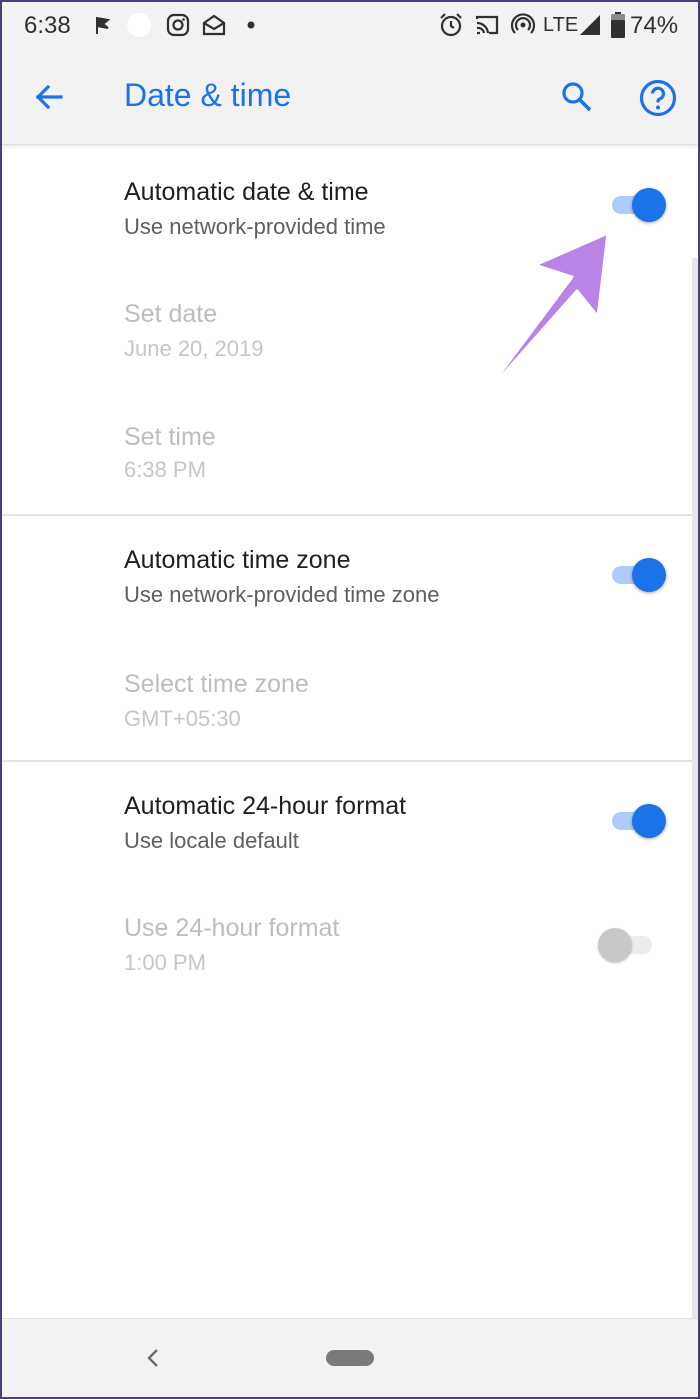 This screenshot has width=700, height=1399. Describe the element at coordinates (350, 25) in the screenshot. I see `status-bar: 6:38 LTE 74%` at that location.